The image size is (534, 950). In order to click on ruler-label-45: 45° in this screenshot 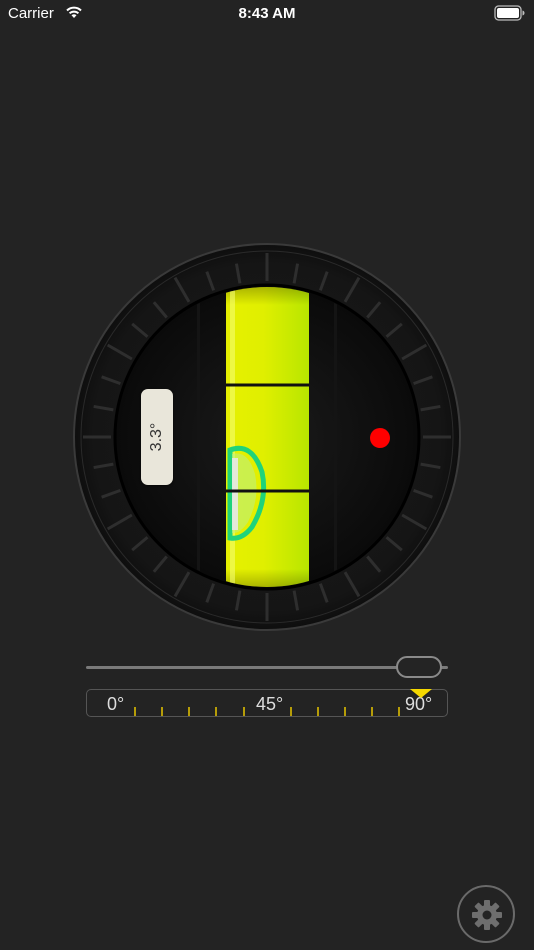, I will do `click(270, 704)`.